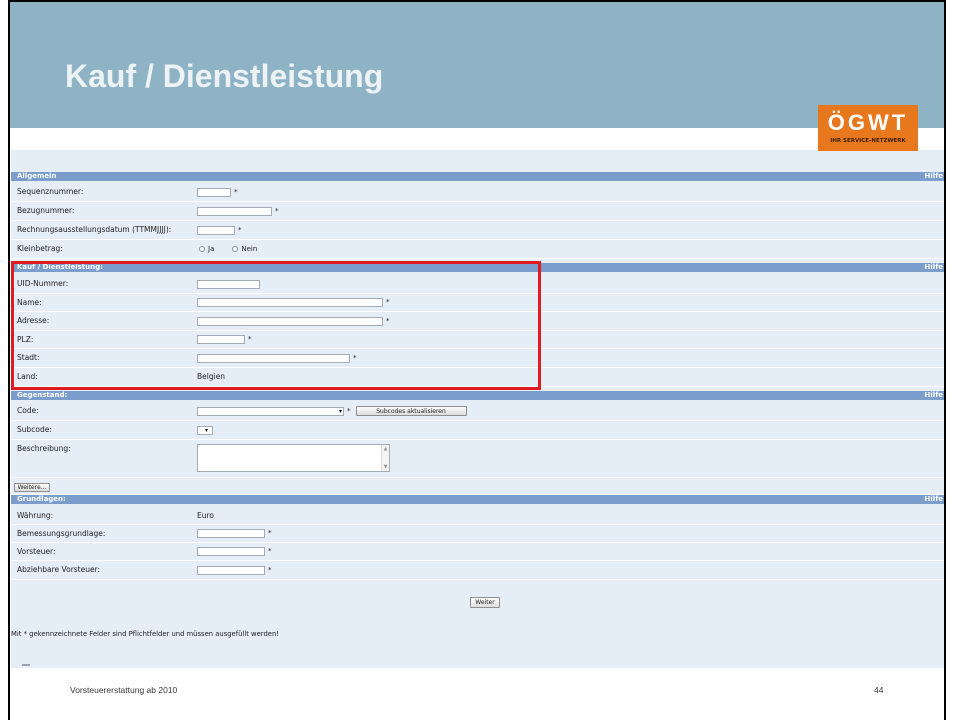 The image size is (954, 720). I want to click on slide-frame-top, so click(477, 1).